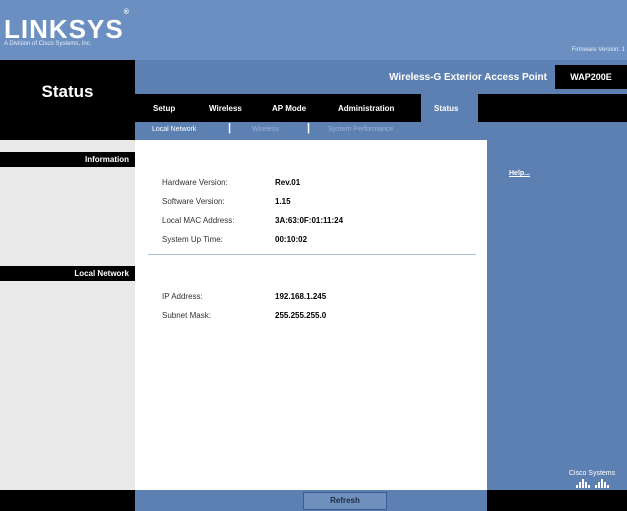 This screenshot has width=627, height=511. I want to click on subnet-mask-value: 255.255.255.0, so click(301, 315).